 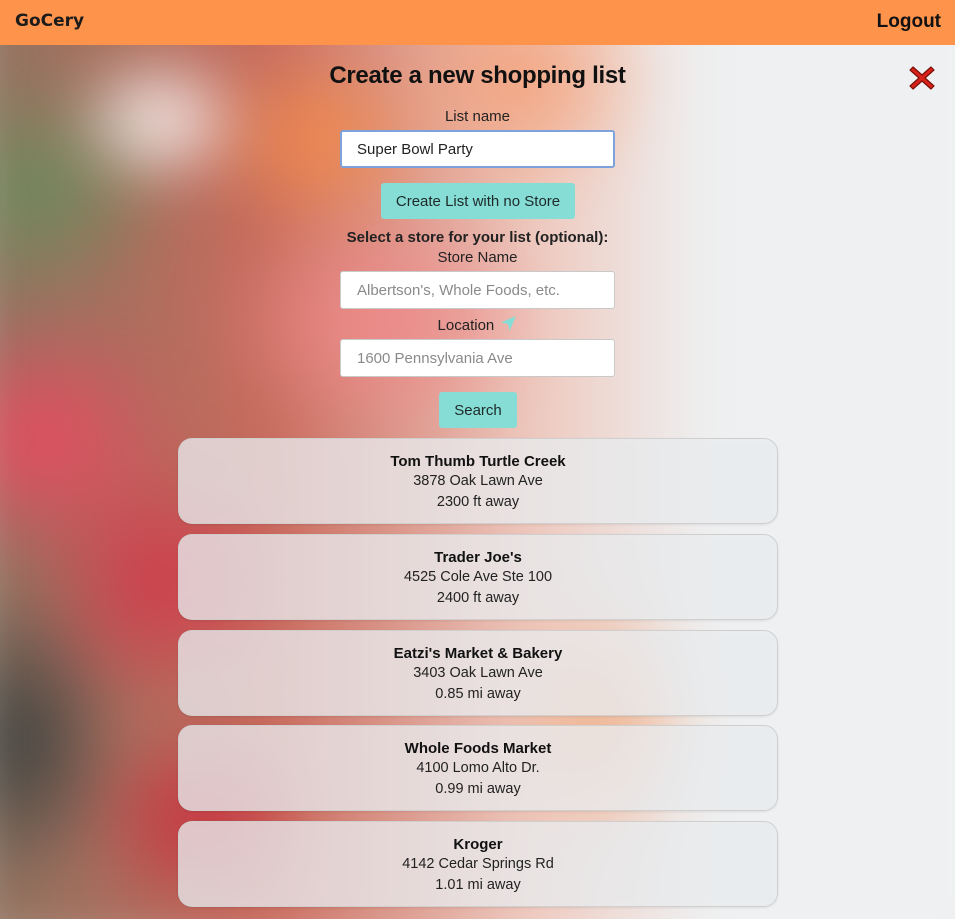 I want to click on store-name: Tom Thumb Turtle Creek, so click(x=478, y=461).